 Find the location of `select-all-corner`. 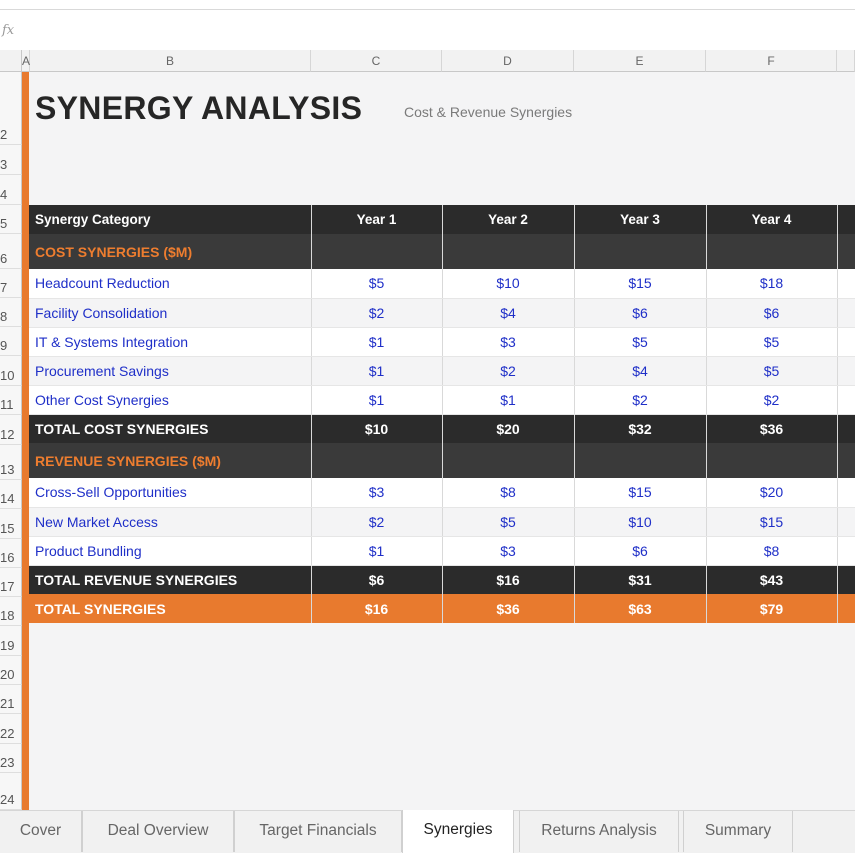

select-all-corner is located at coordinates (11, 61).